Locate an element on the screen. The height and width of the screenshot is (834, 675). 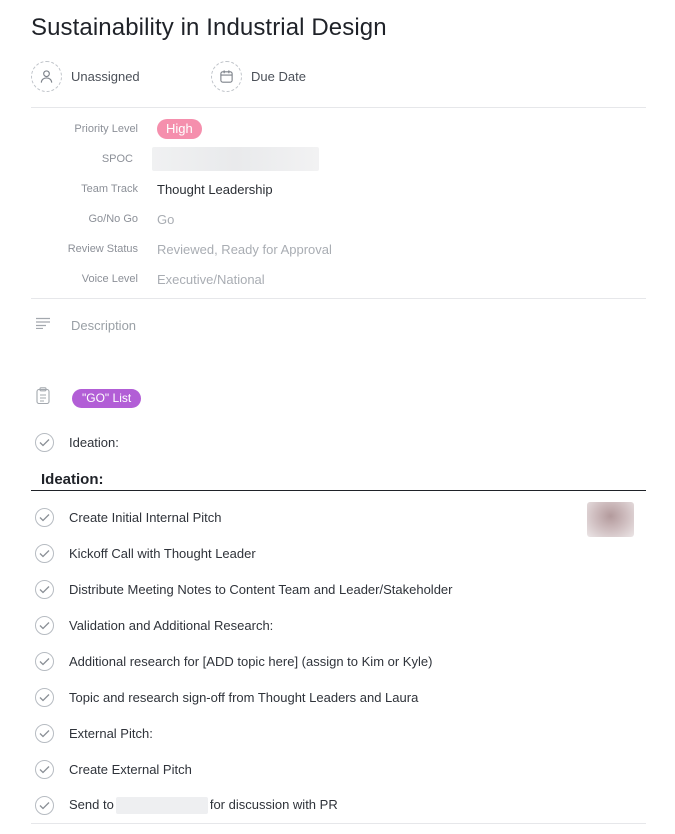
checklist-item: Validation and Additional Research: is located at coordinates (154, 625).